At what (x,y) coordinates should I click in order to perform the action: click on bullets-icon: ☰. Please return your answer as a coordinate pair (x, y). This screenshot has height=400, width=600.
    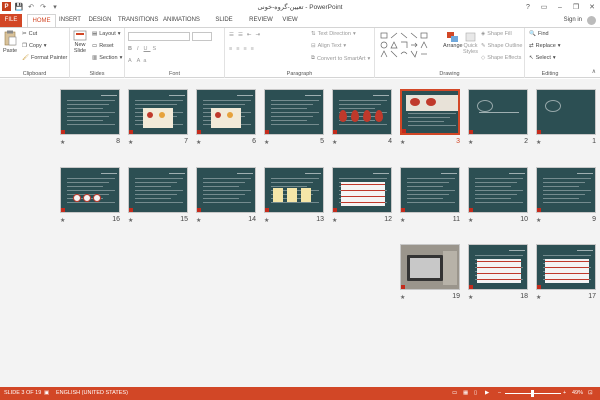
    Looking at the image, I should click on (232, 35).